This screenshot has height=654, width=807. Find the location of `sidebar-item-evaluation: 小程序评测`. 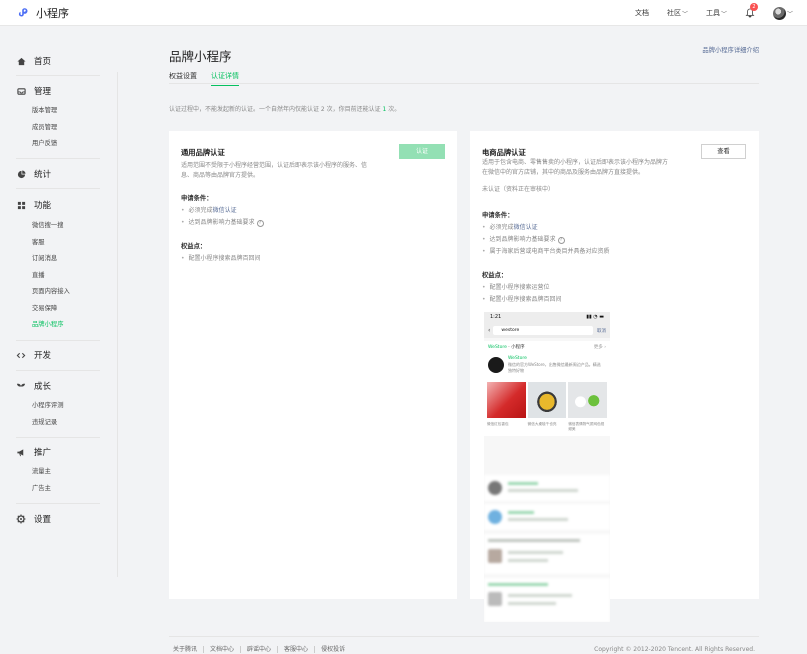

sidebar-item-evaluation: 小程序评测 is located at coordinates (58, 406).